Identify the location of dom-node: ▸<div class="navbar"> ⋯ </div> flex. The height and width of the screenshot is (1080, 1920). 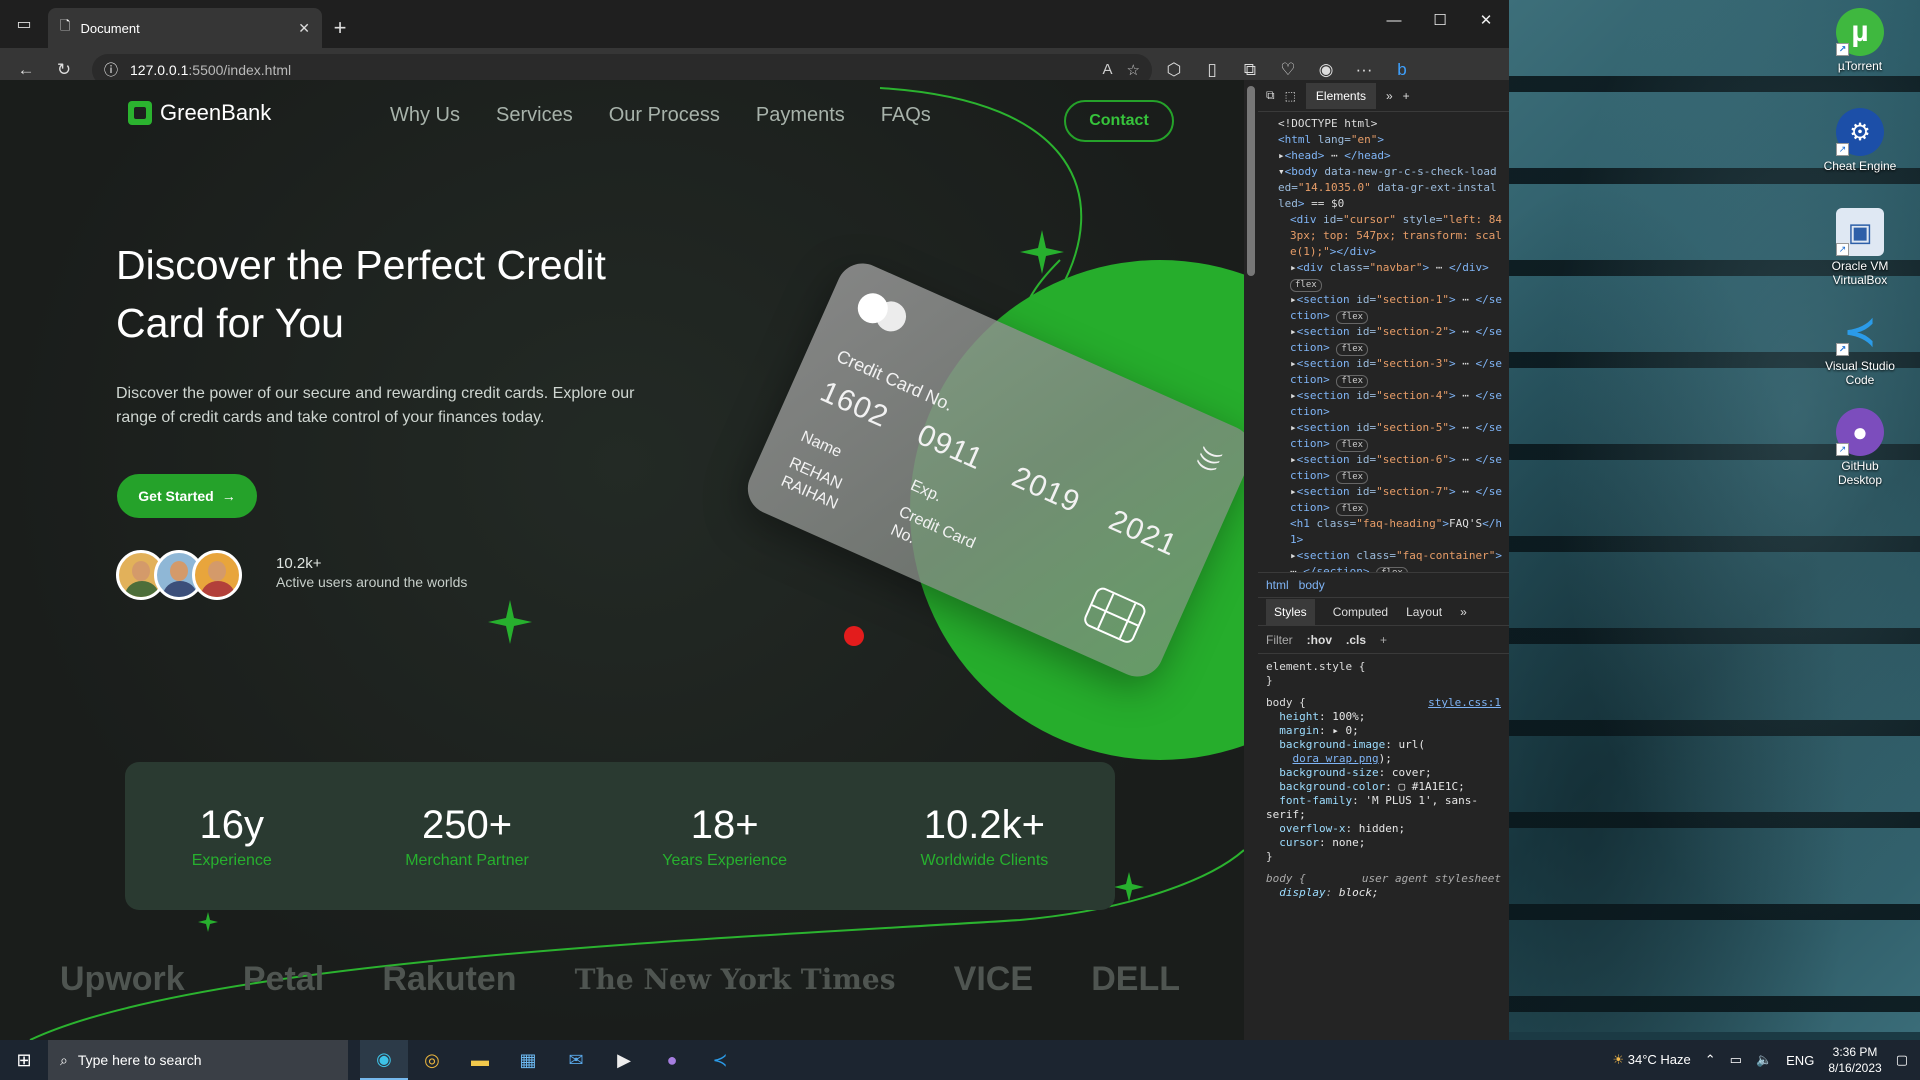
(1390, 276).